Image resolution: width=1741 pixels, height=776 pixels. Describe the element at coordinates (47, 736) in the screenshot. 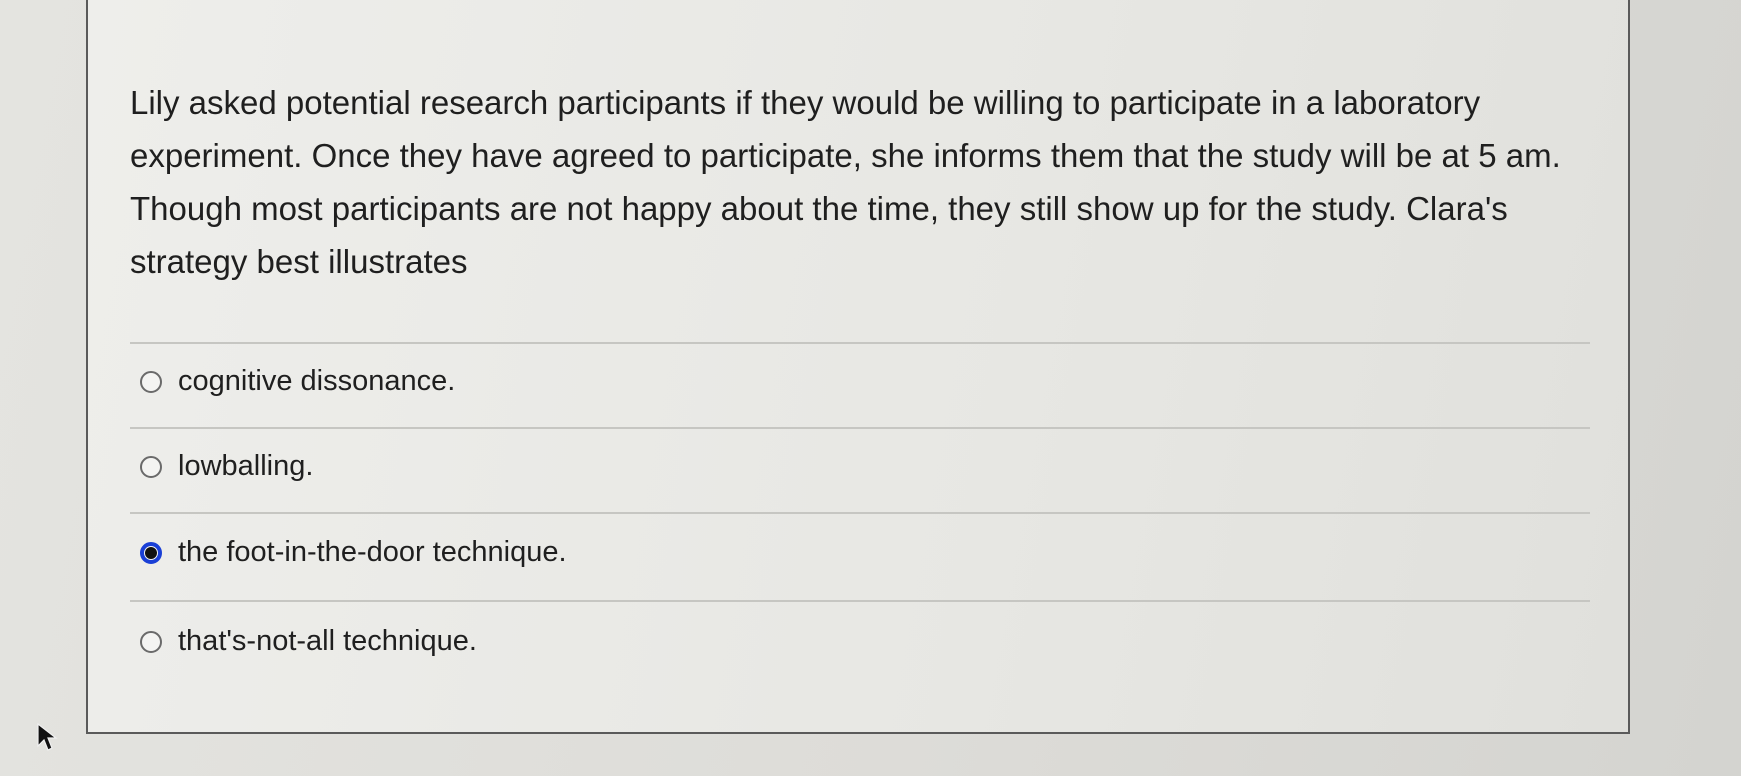

I see `mouse-pointer-icon` at that location.